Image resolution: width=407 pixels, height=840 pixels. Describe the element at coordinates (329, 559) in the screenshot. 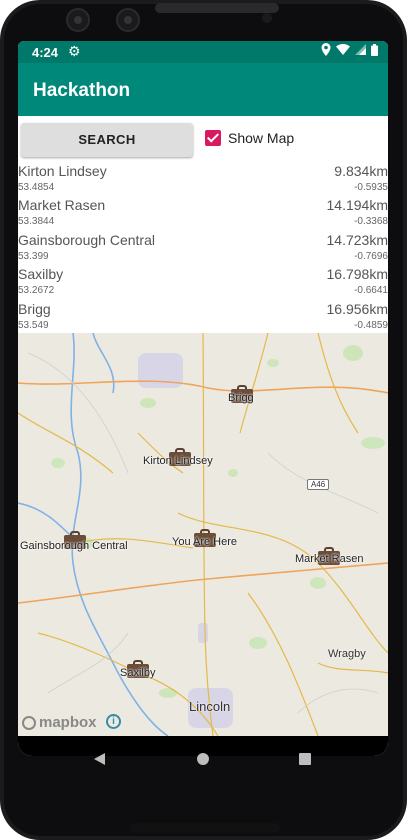

I see `marker-label-market-rasen: Market Rasen` at that location.